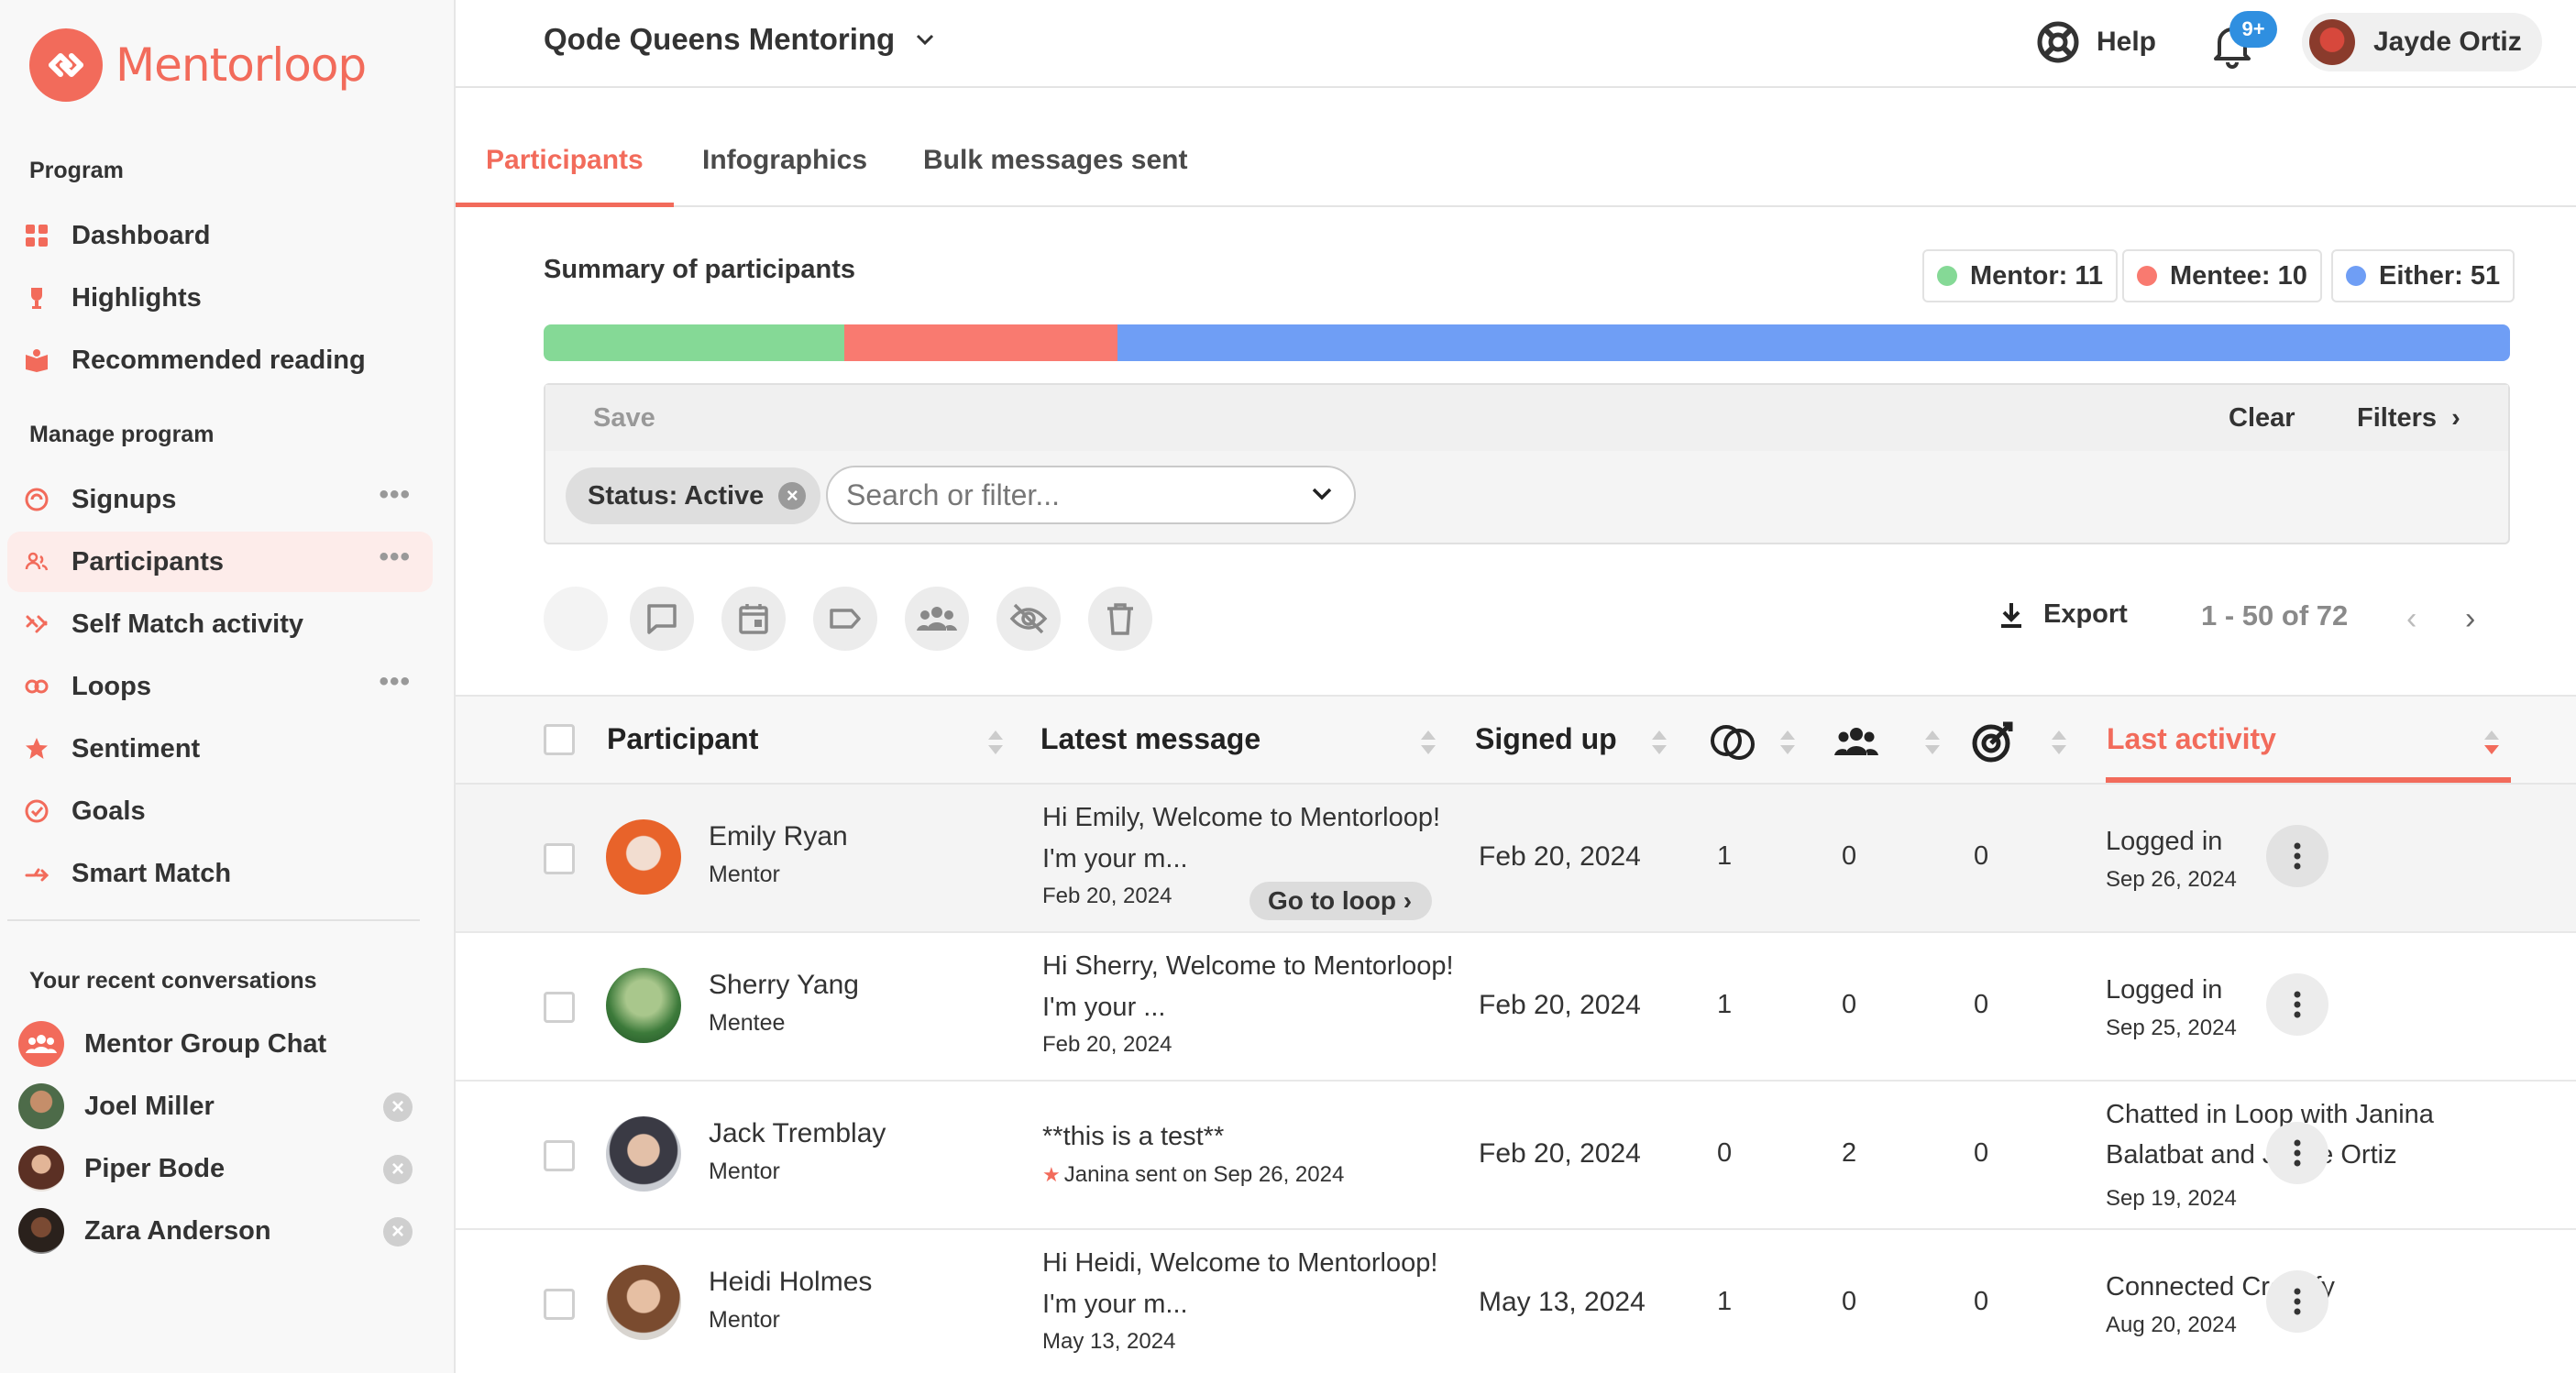 The width and height of the screenshot is (2576, 1373). What do you see at coordinates (37, 624) in the screenshot?
I see `self-match-icon` at bounding box center [37, 624].